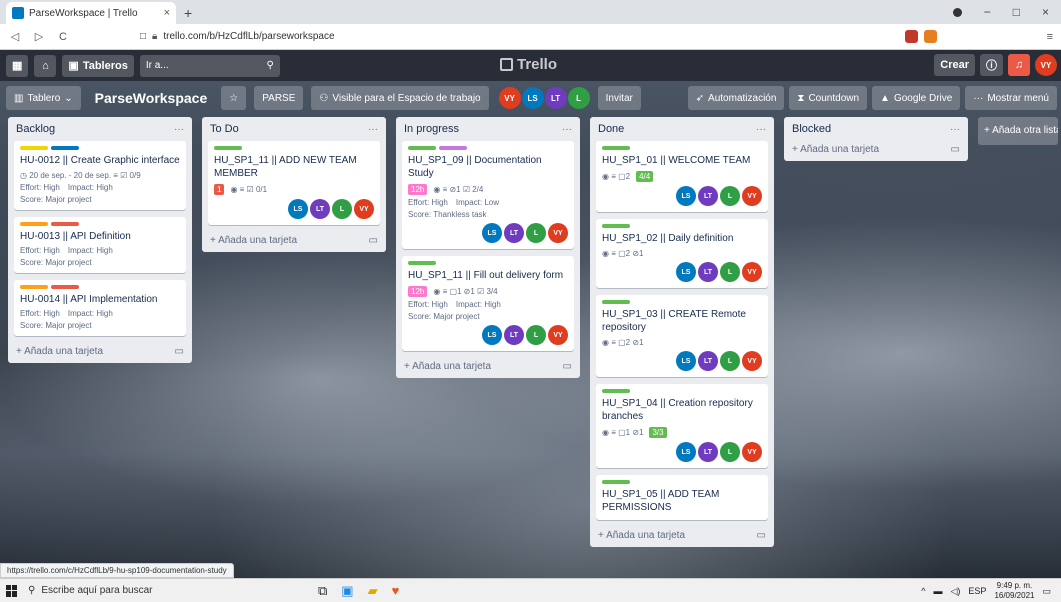 This screenshot has width=1061, height=602. I want to click on record-icon, so click(957, 12).